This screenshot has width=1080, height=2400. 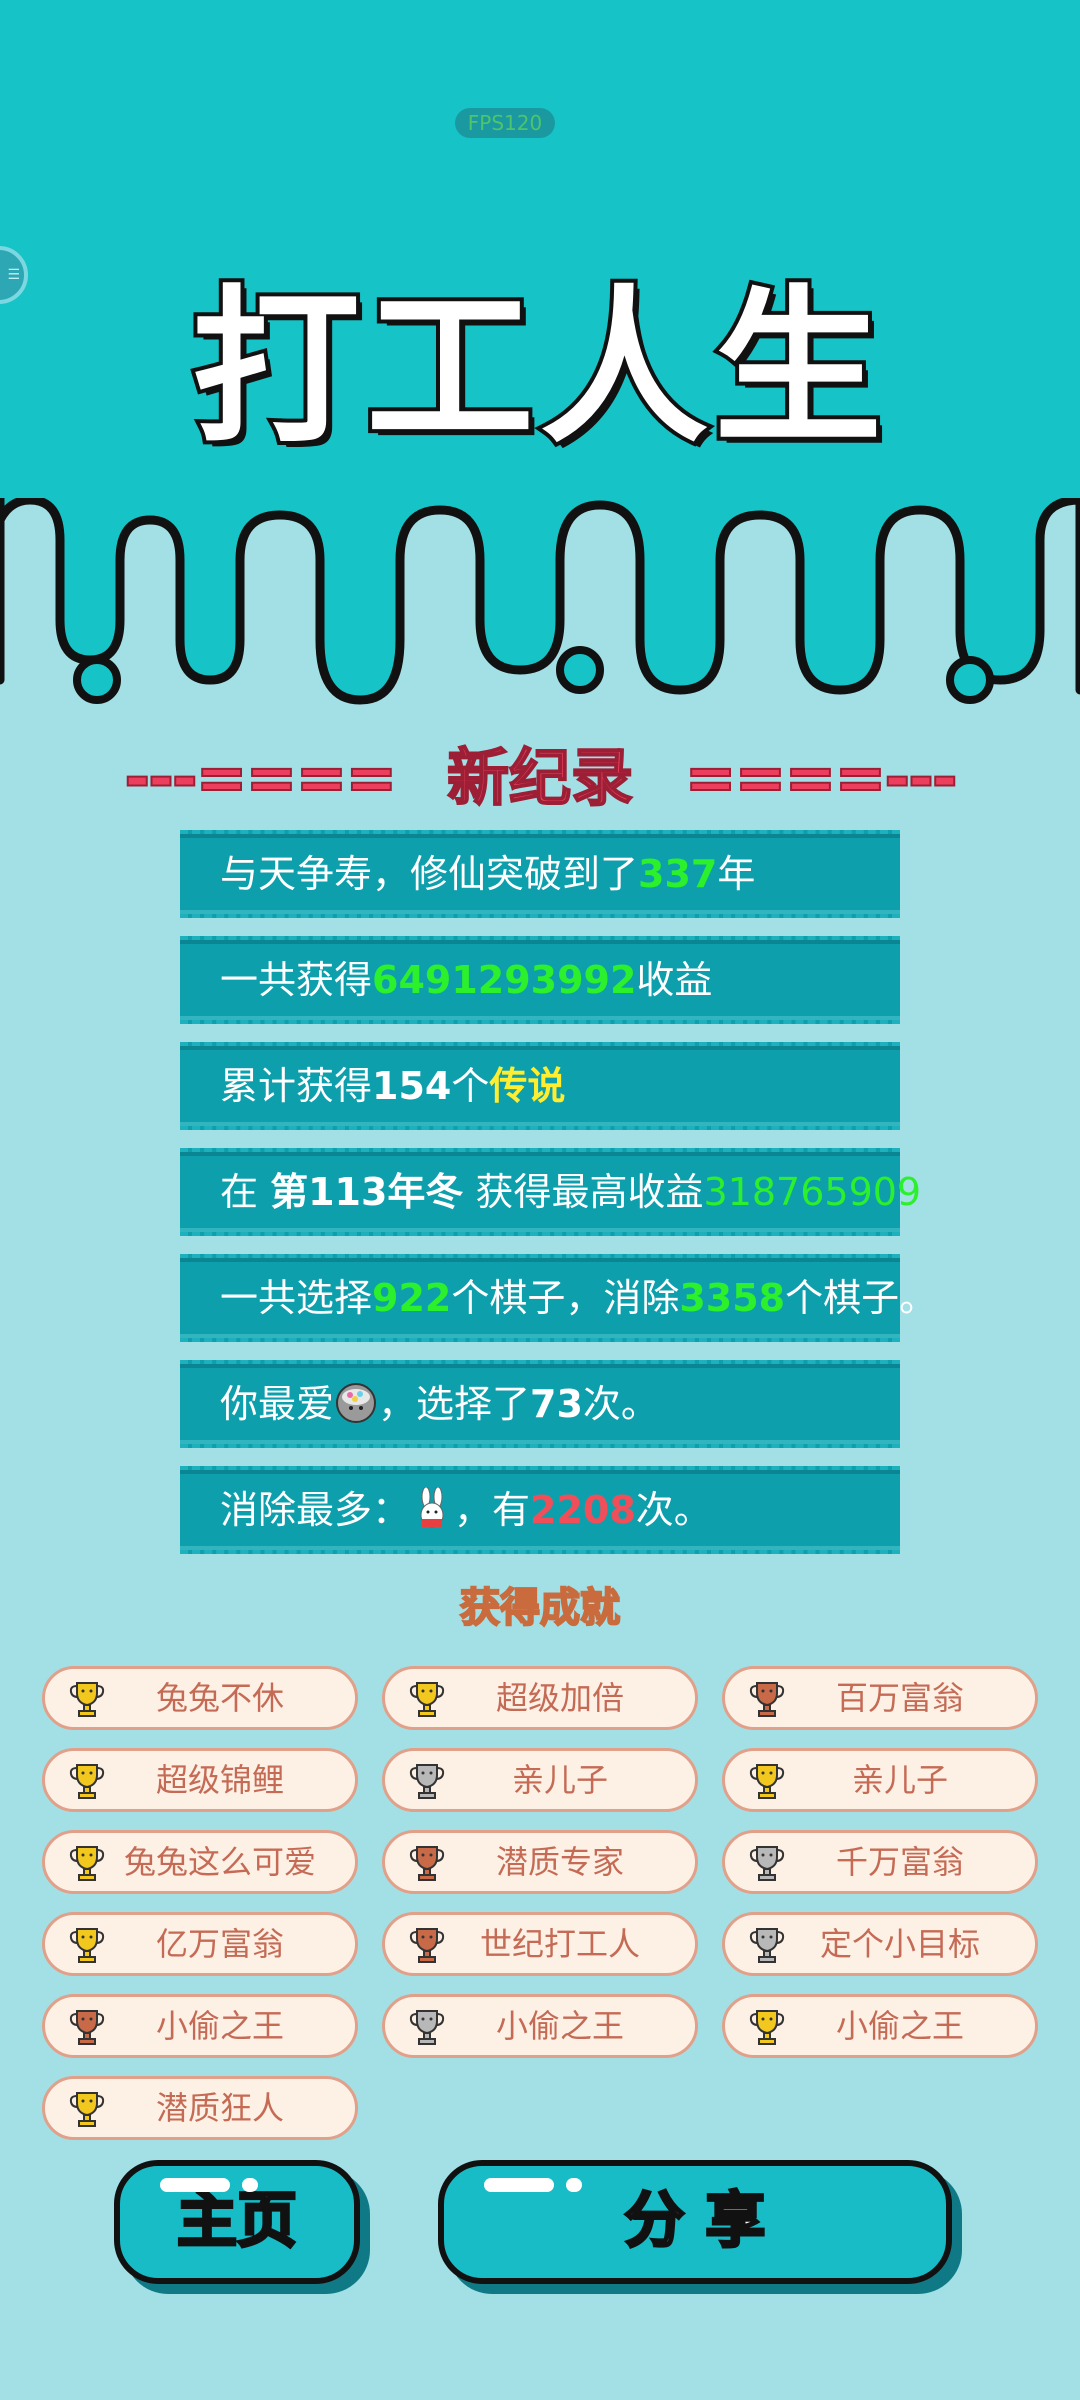 I want to click on stat-text: 个棋子，消除, so click(x=565, y=1298).